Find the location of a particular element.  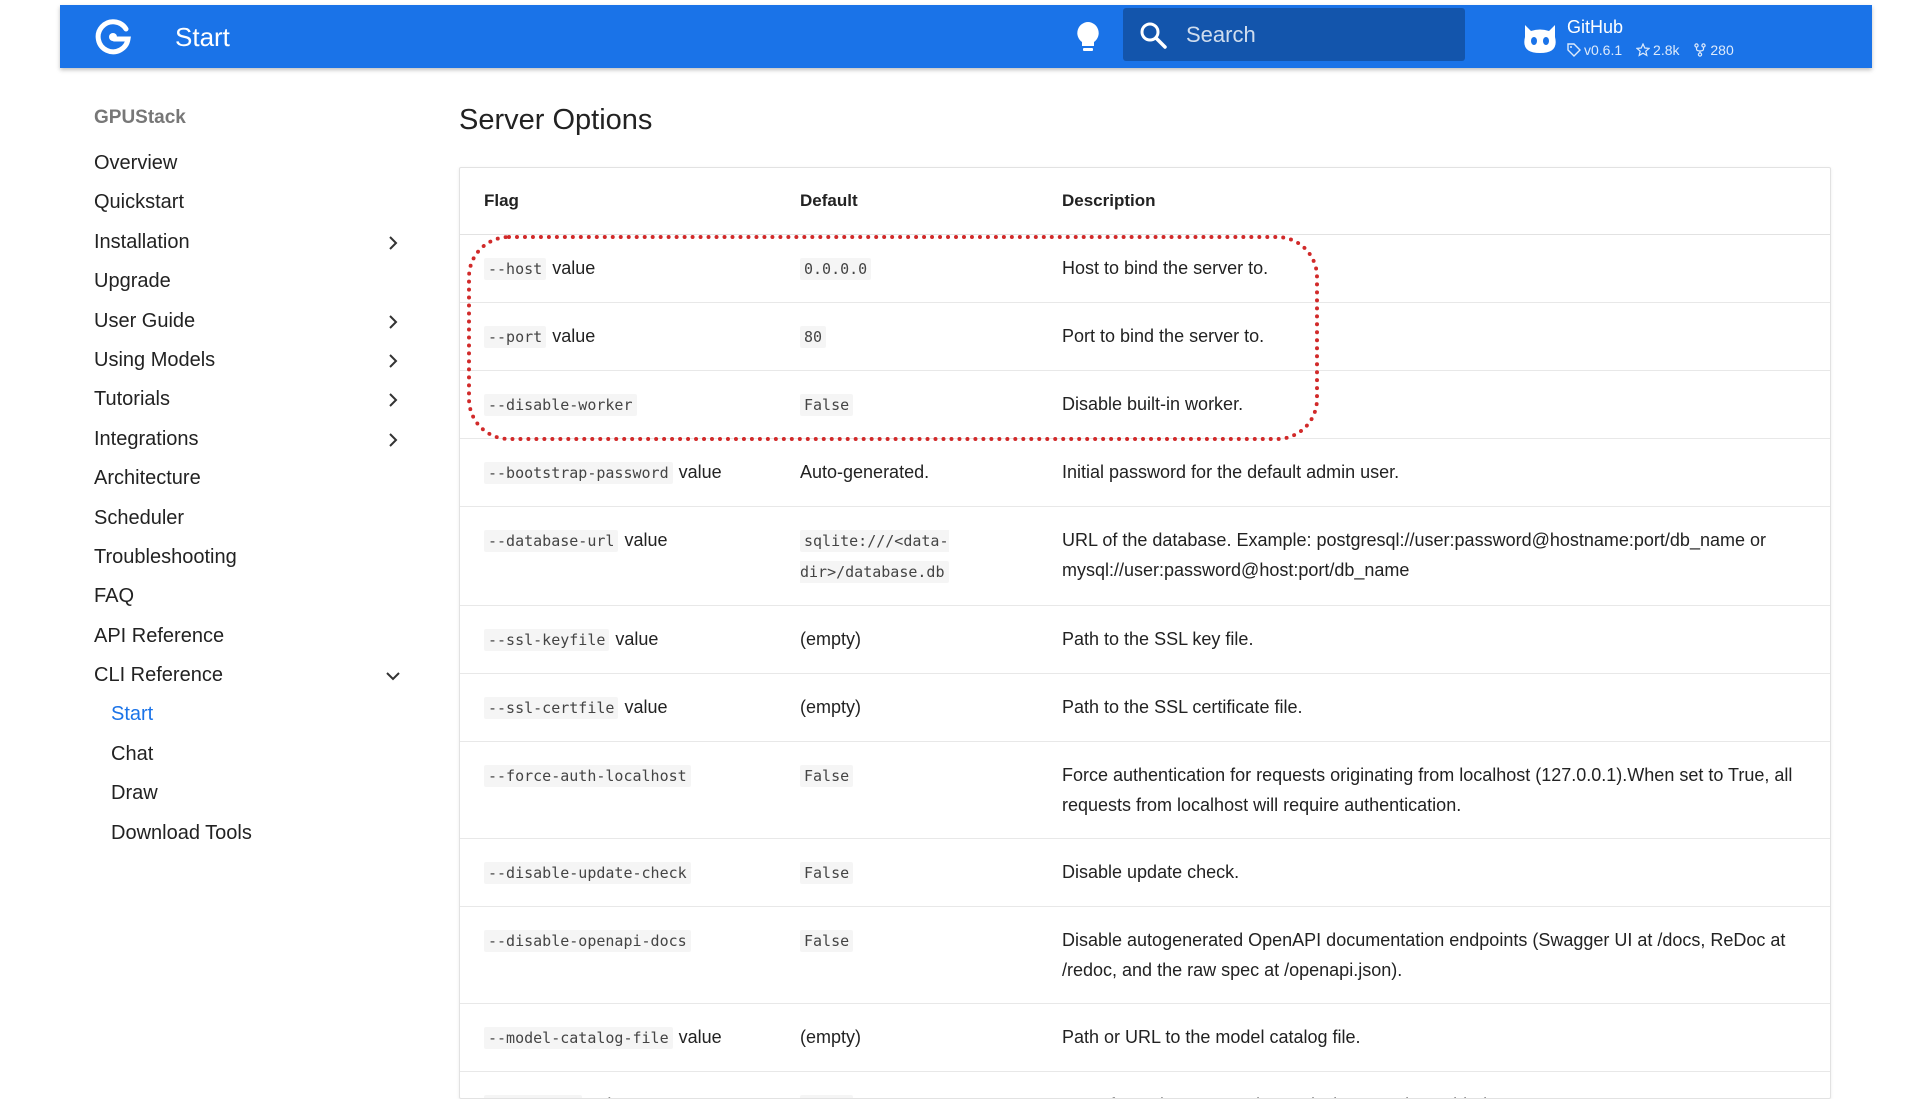

sidebar-item-quickstart: Quickstart is located at coordinates (249, 202).